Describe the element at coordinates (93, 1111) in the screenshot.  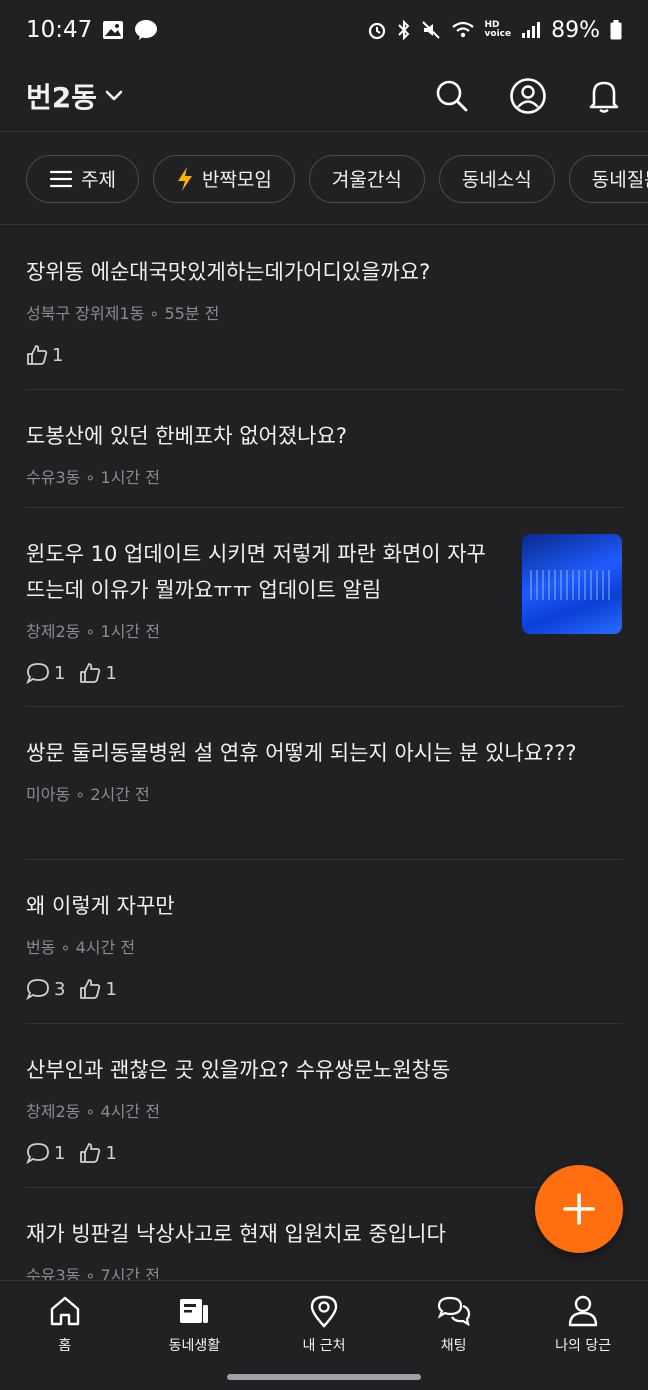
I see `post-meta: 창제2동 ∘ 4시간 전` at that location.